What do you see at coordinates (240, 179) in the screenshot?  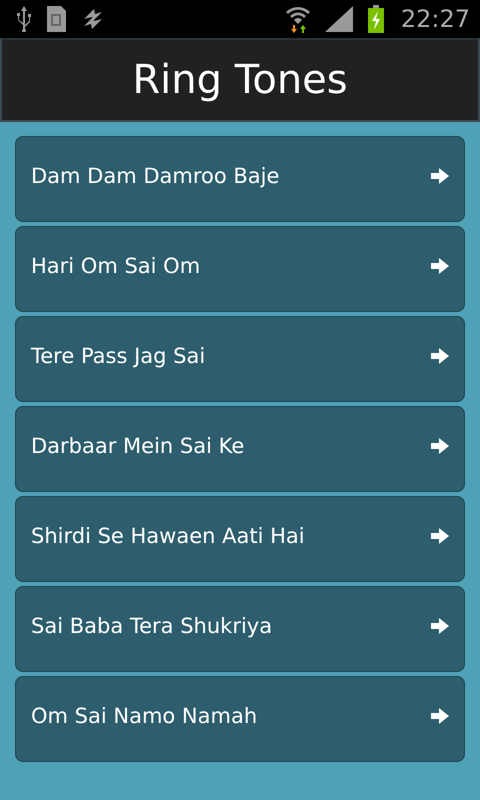 I see `ringtone-item: Dam Dam Damroo Baje` at bounding box center [240, 179].